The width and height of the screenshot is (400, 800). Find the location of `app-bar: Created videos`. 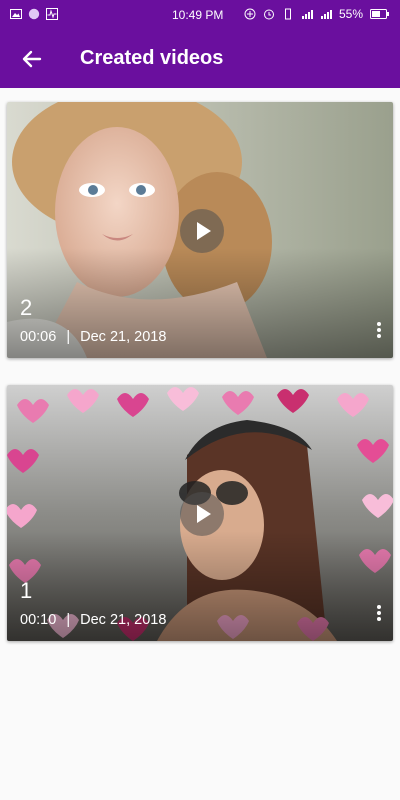

app-bar: Created videos is located at coordinates (200, 59).